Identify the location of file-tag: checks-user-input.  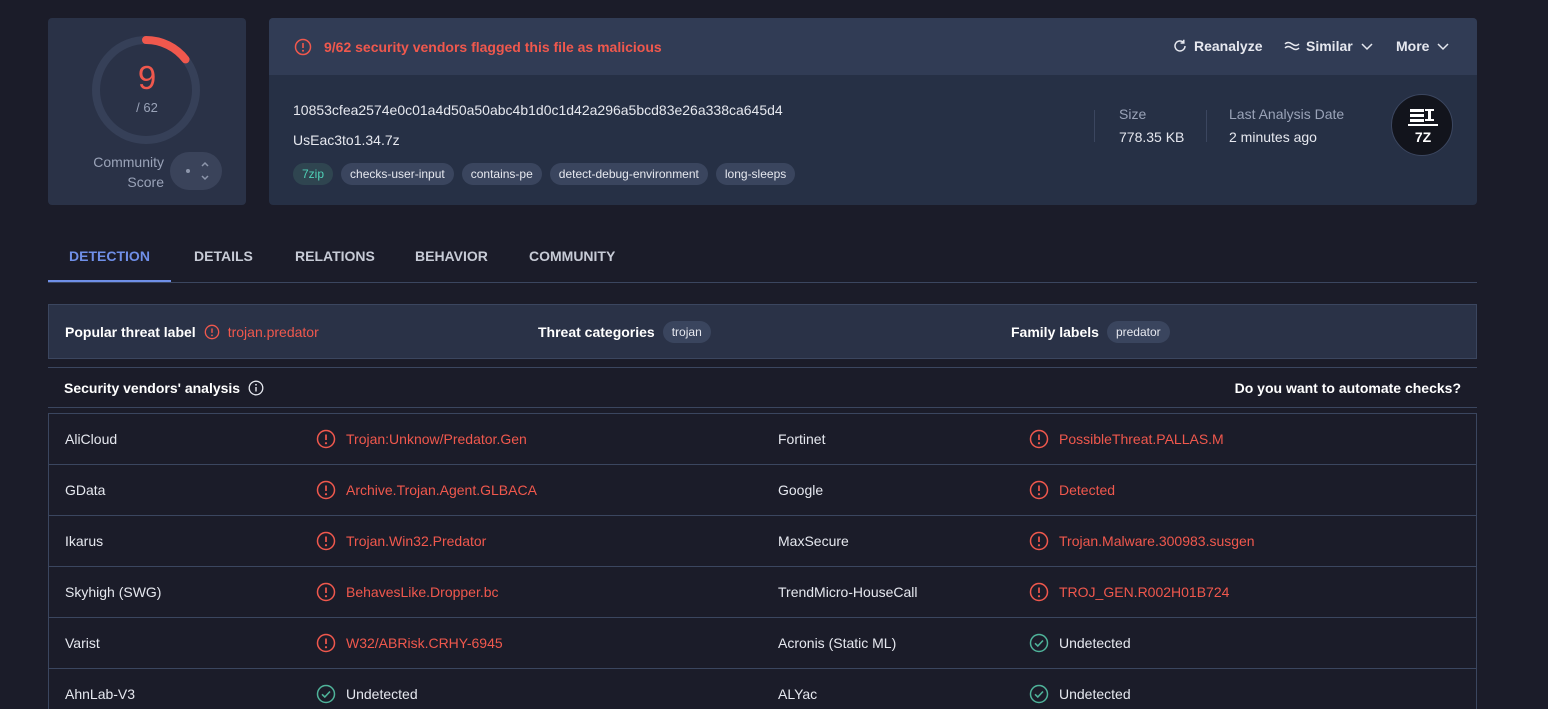
(397, 174).